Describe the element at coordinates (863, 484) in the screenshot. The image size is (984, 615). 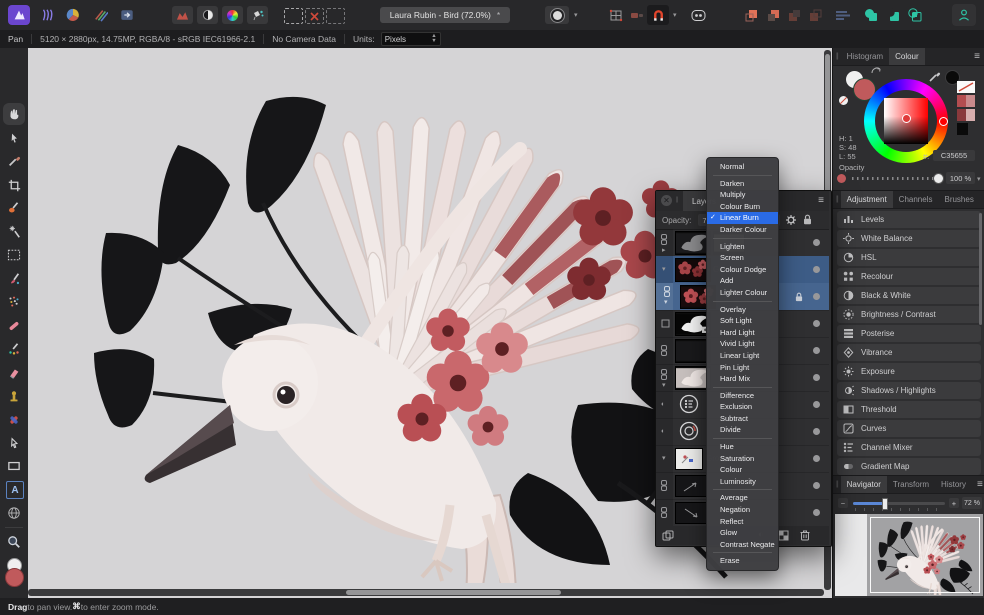
I see `tab-navigator: Navigator` at that location.